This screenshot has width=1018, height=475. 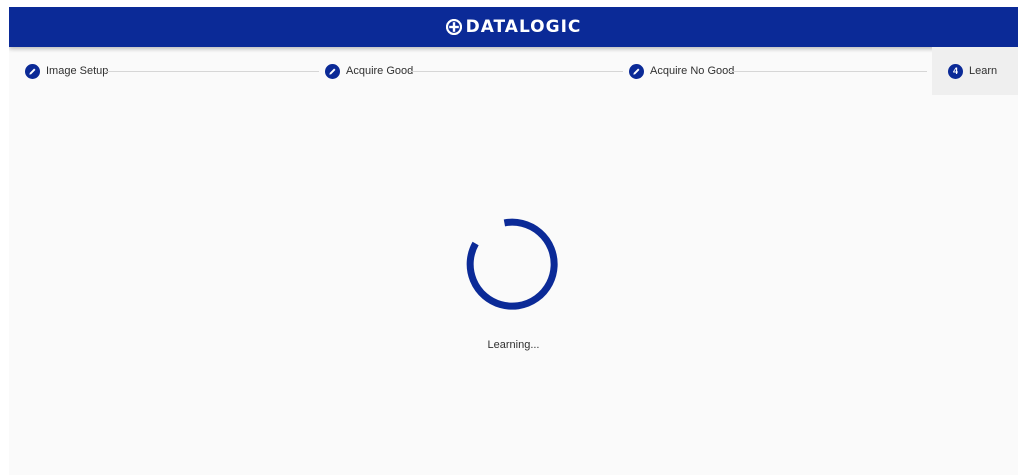 I want to click on step-number-badge: 4, so click(x=955, y=71).